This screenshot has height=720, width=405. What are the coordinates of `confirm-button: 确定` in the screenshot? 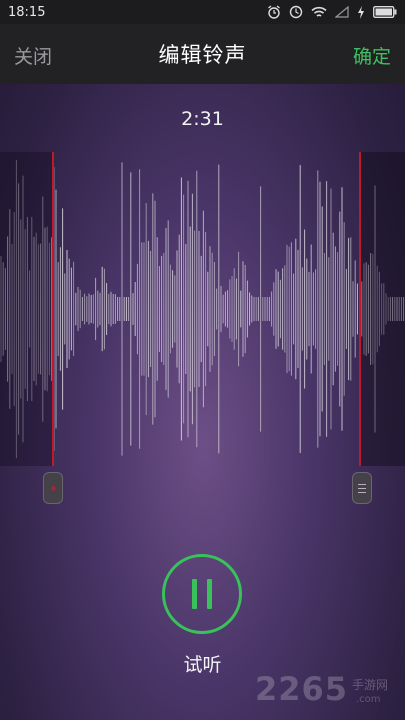 It's located at (372, 55).